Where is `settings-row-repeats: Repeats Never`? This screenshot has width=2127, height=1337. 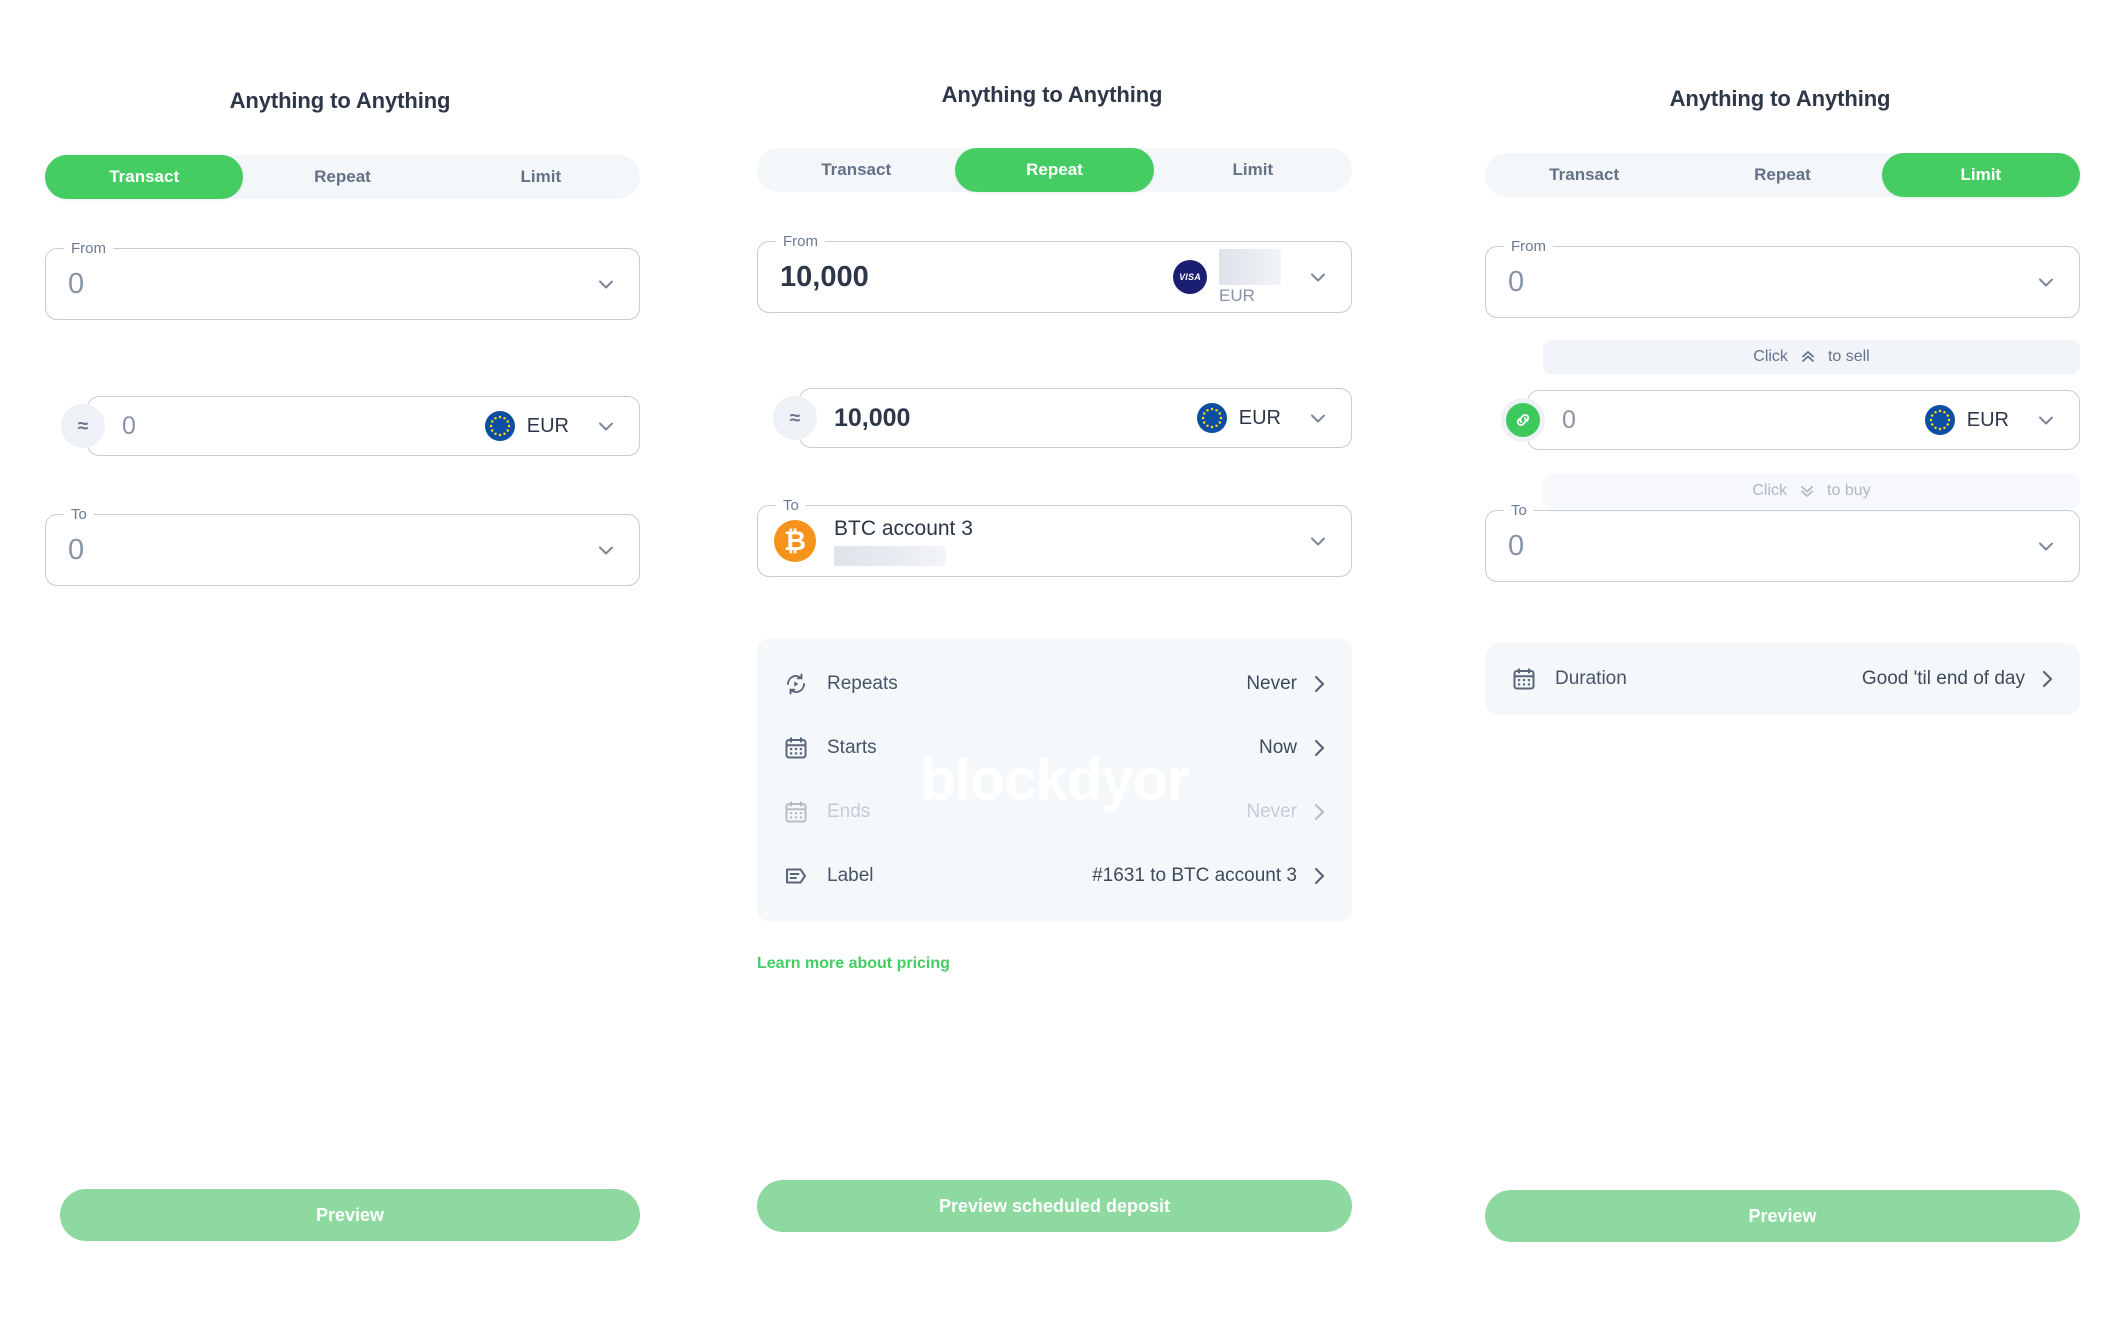
settings-row-repeats: Repeats Never is located at coordinates (1054, 684).